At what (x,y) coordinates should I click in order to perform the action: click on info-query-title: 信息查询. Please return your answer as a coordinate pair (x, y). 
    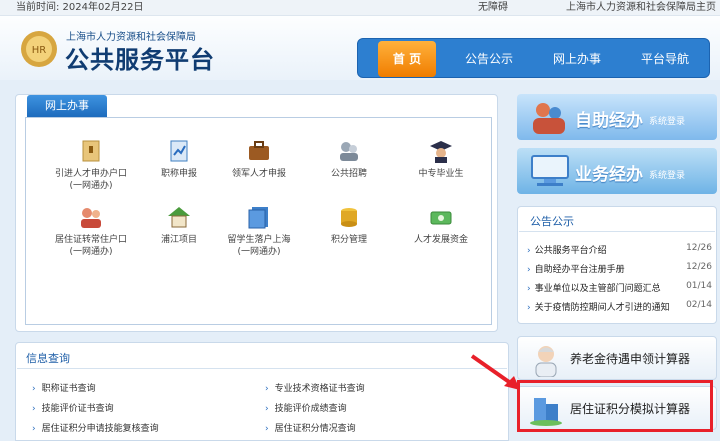
    Looking at the image, I should click on (48, 358).